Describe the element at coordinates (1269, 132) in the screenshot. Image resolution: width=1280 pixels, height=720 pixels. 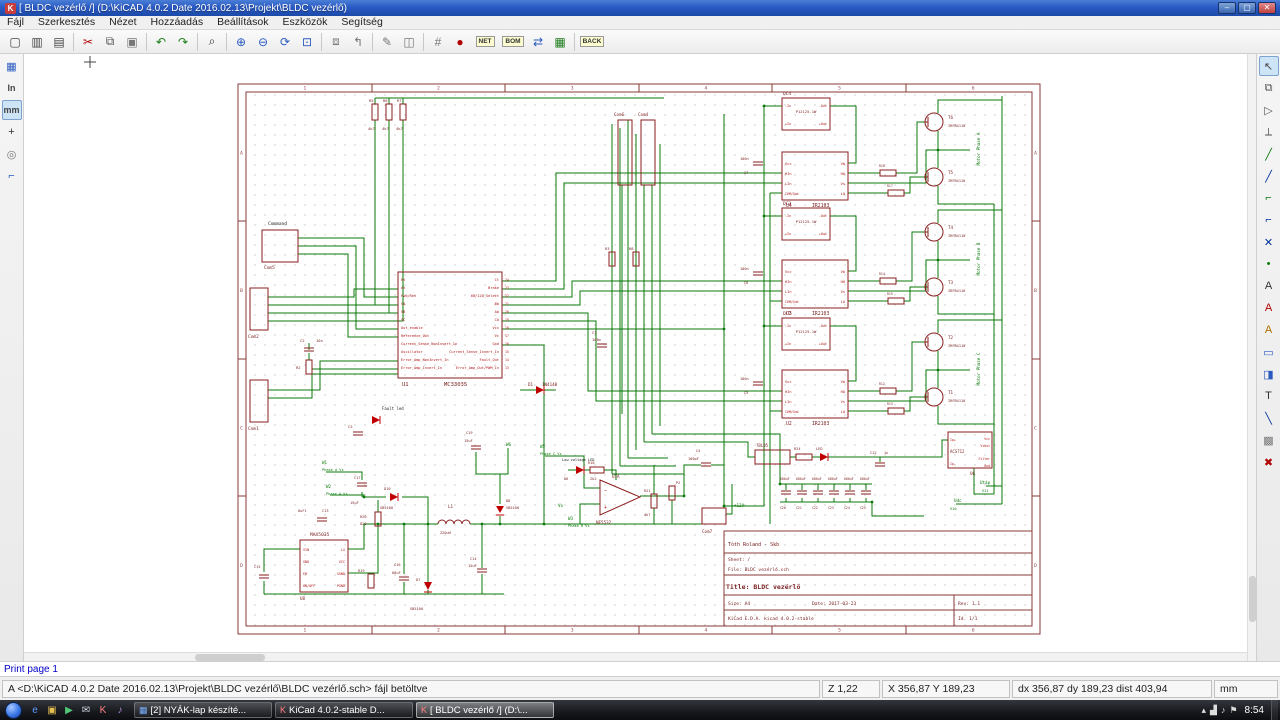
I see `place-power-port-button: ⟂` at that location.